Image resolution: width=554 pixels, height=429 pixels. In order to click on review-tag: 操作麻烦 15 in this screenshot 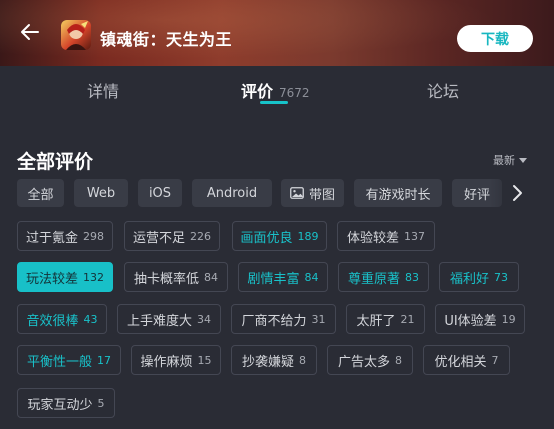, I will do `click(176, 360)`.